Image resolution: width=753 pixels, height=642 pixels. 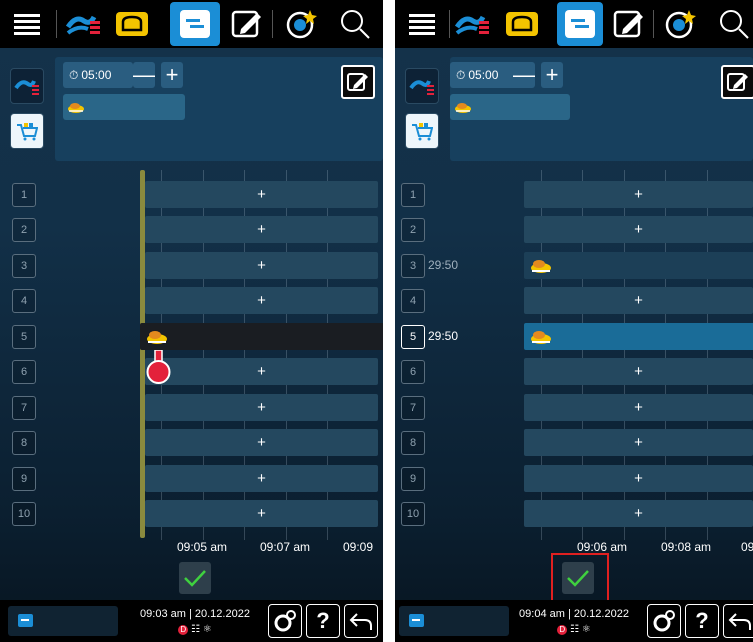 What do you see at coordinates (747, 547) in the screenshot?
I see `time-tick: 09` at bounding box center [747, 547].